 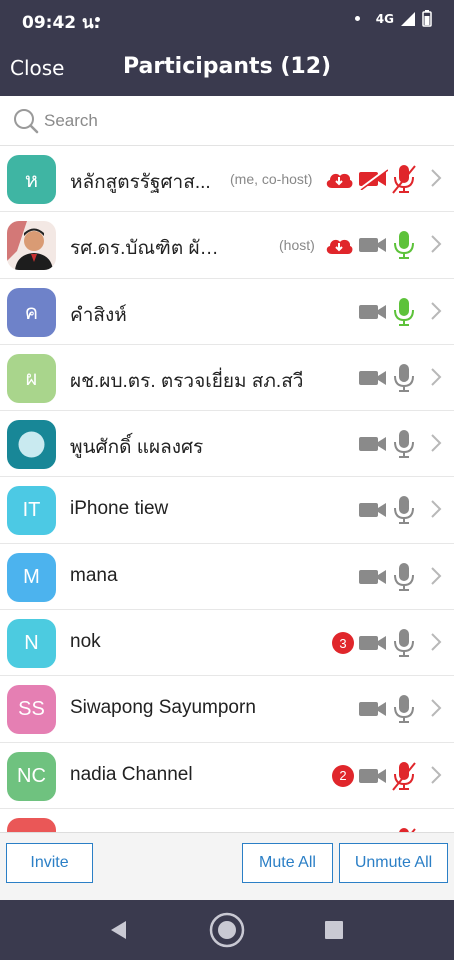 What do you see at coordinates (227, 179) in the screenshot?
I see `participant-row: ห หลักสูตรรัฐศาส... (me, co-host)` at bounding box center [227, 179].